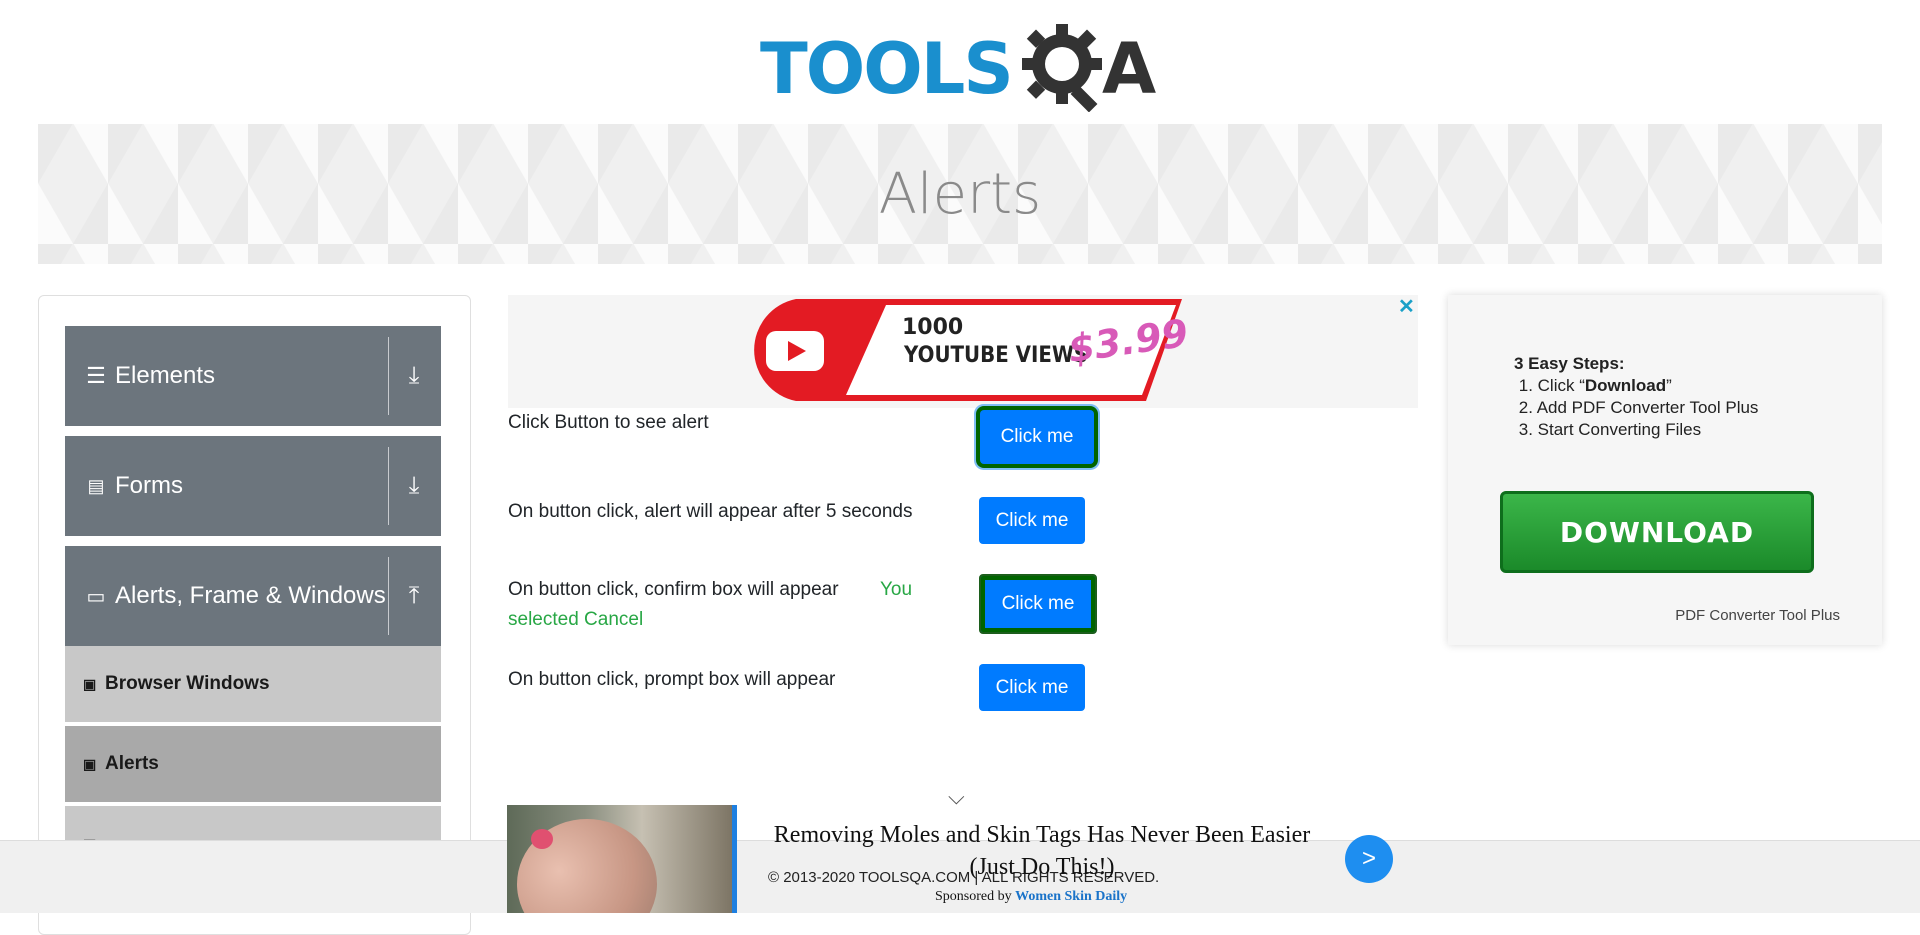 The width and height of the screenshot is (1920, 935). Describe the element at coordinates (253, 376) in the screenshot. I see `sidebar-group-elements: ☰ Elements ⤓` at that location.